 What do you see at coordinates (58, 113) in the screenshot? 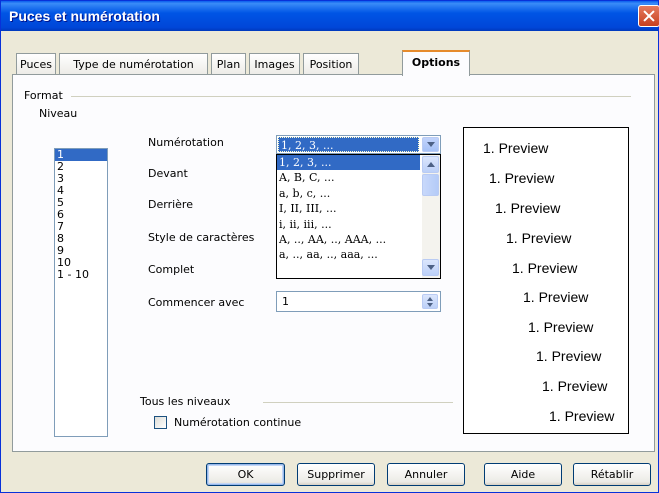
I see `niveau-label: Niveau` at bounding box center [58, 113].